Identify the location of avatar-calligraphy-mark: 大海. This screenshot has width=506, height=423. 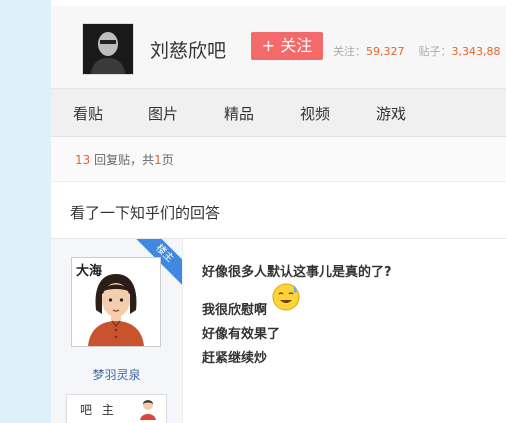
(89, 271).